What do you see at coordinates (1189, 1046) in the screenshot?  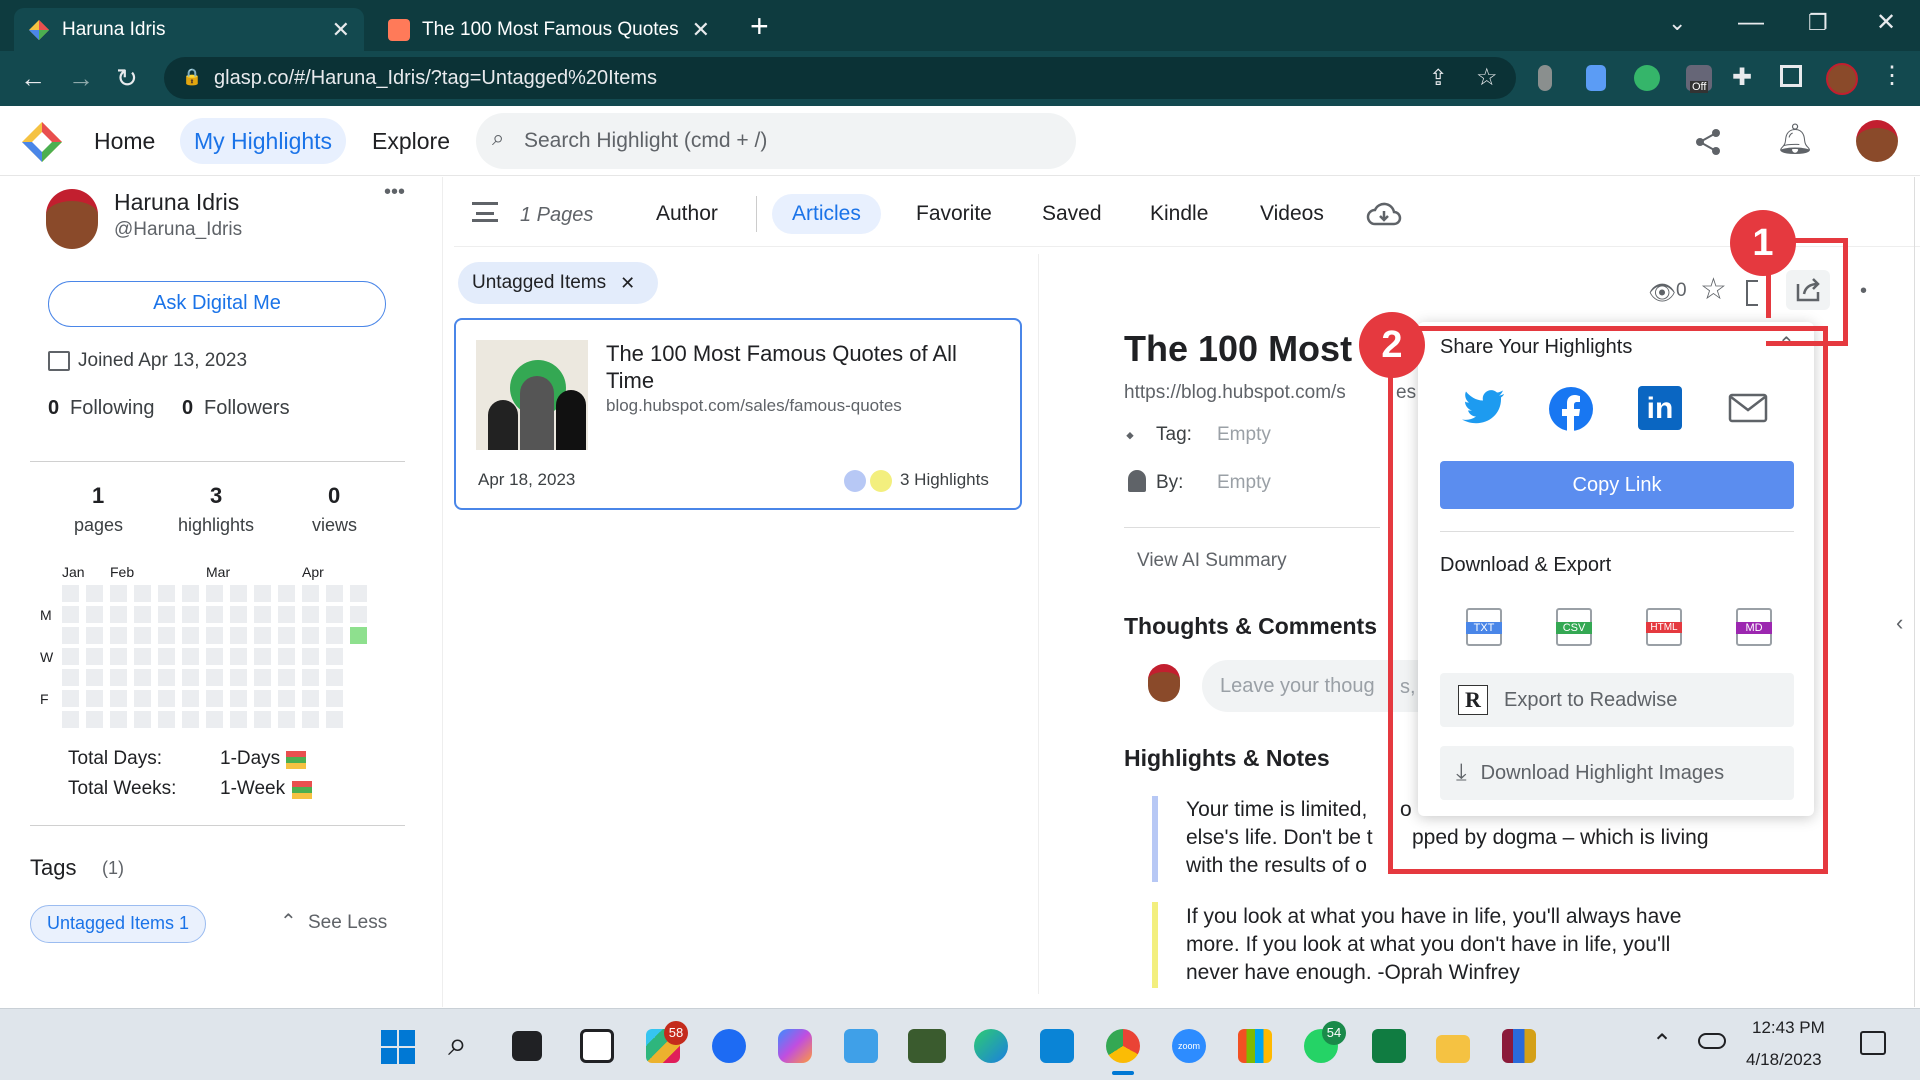 I see `zoom-icon: zoom` at bounding box center [1189, 1046].